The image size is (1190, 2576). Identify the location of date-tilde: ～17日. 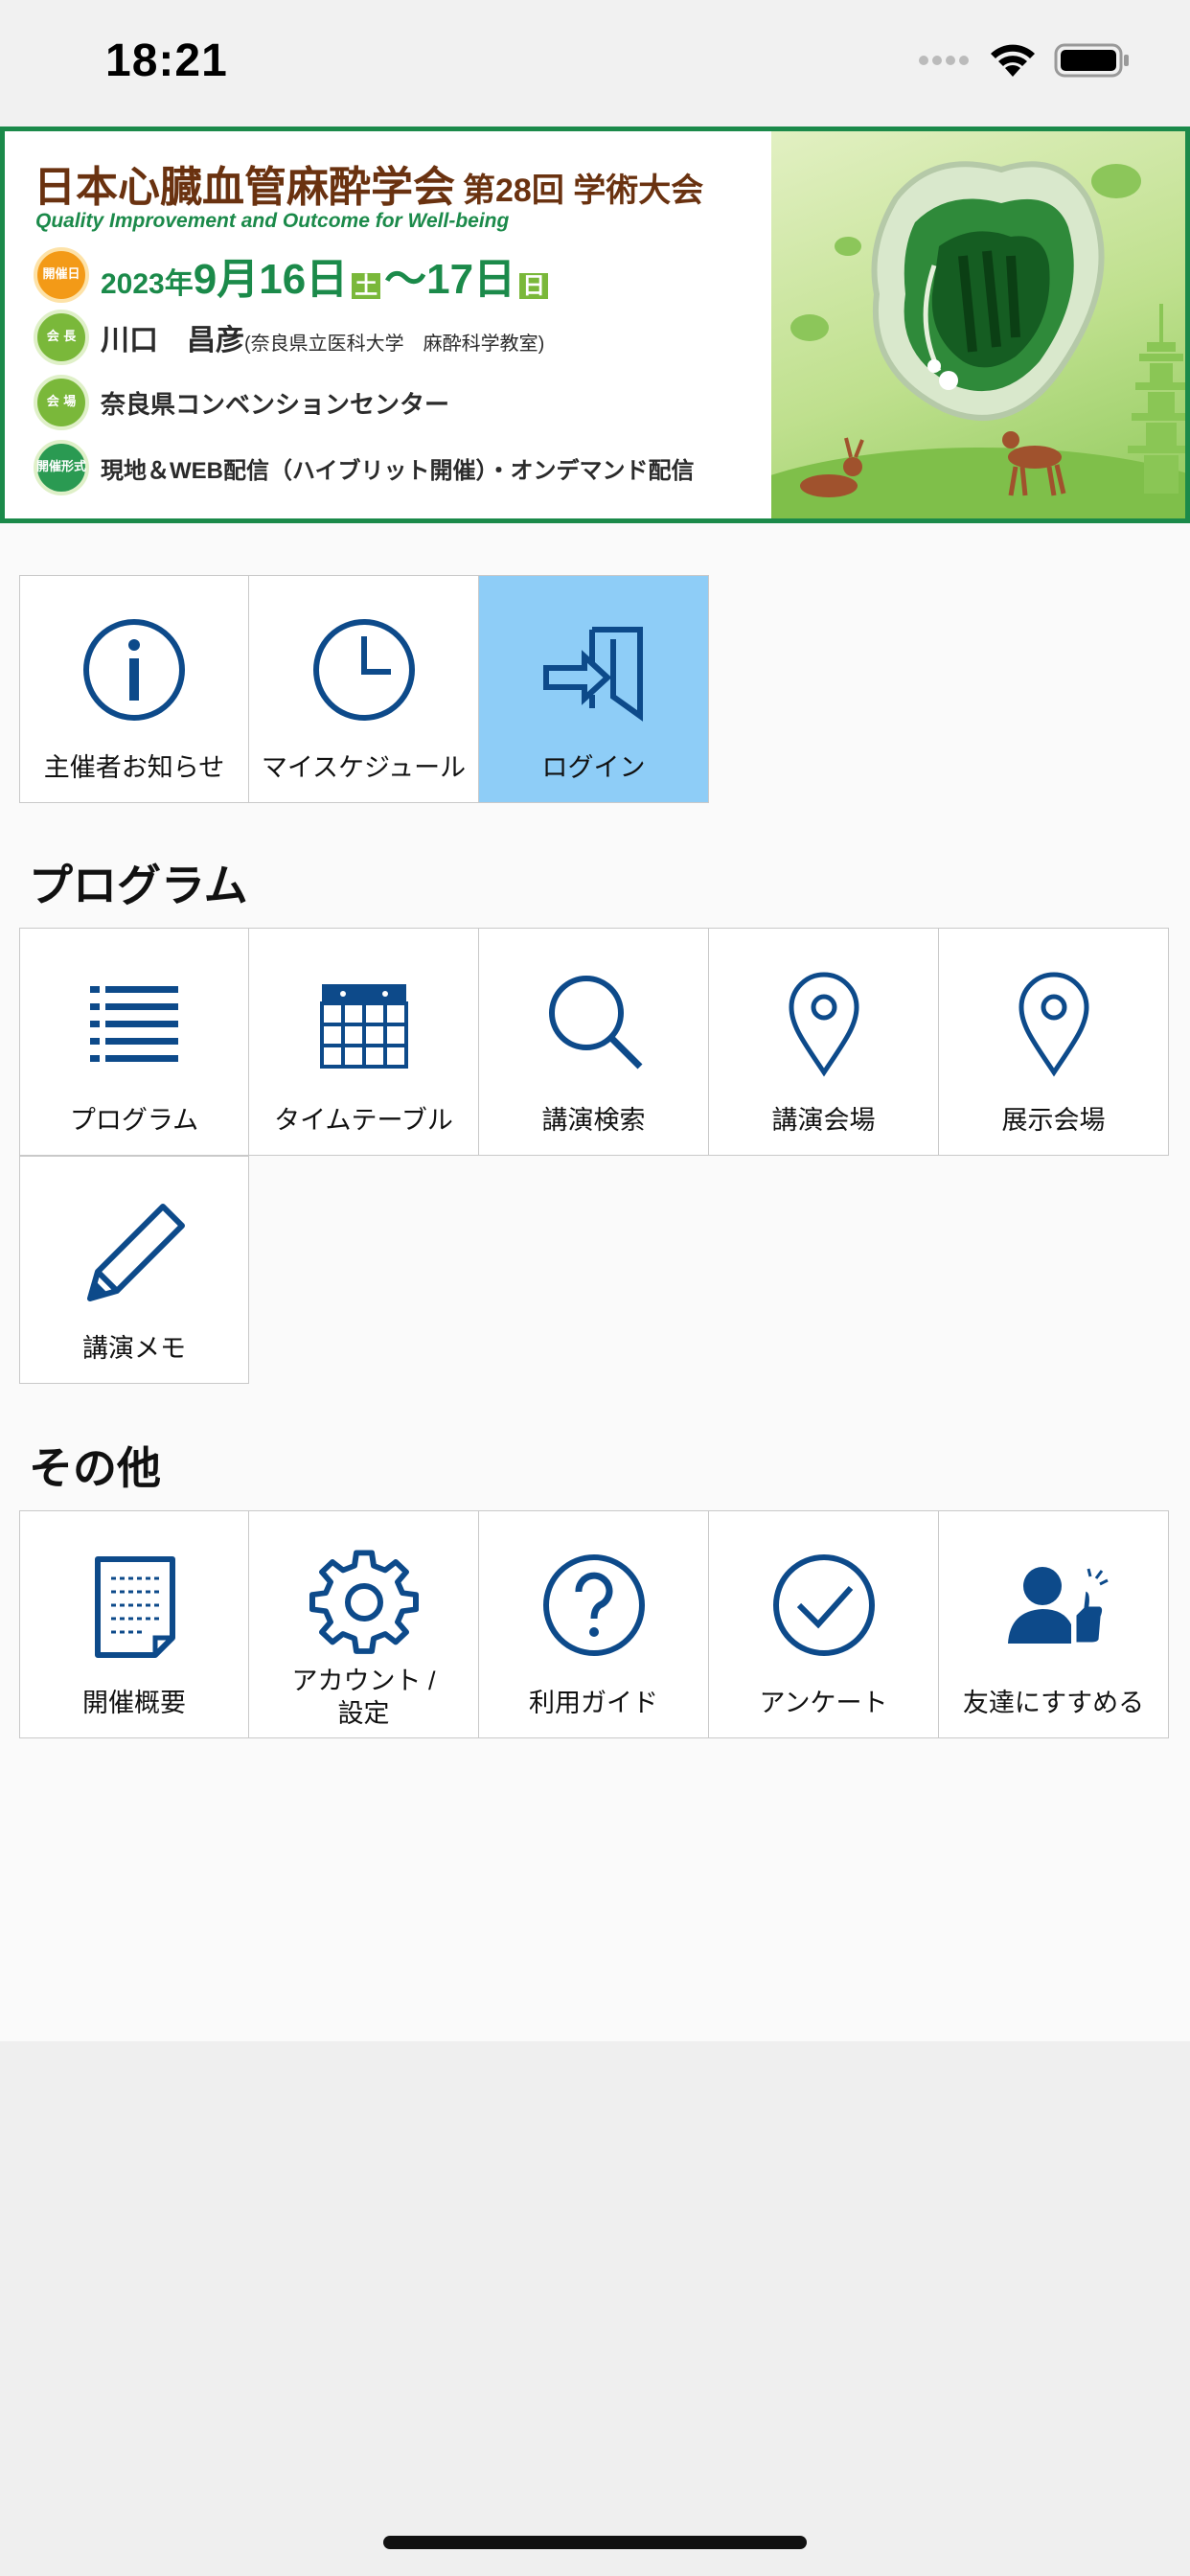
(450, 280).